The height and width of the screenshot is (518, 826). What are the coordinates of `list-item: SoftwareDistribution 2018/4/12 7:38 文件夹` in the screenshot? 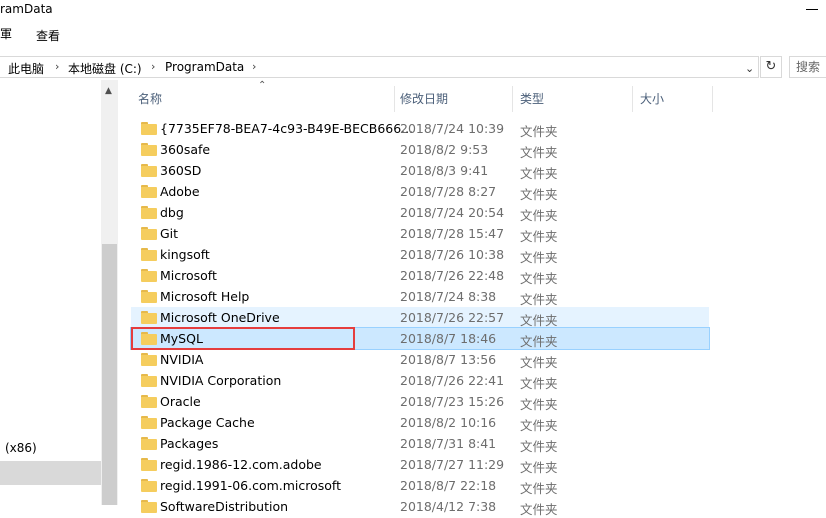 It's located at (420, 506).